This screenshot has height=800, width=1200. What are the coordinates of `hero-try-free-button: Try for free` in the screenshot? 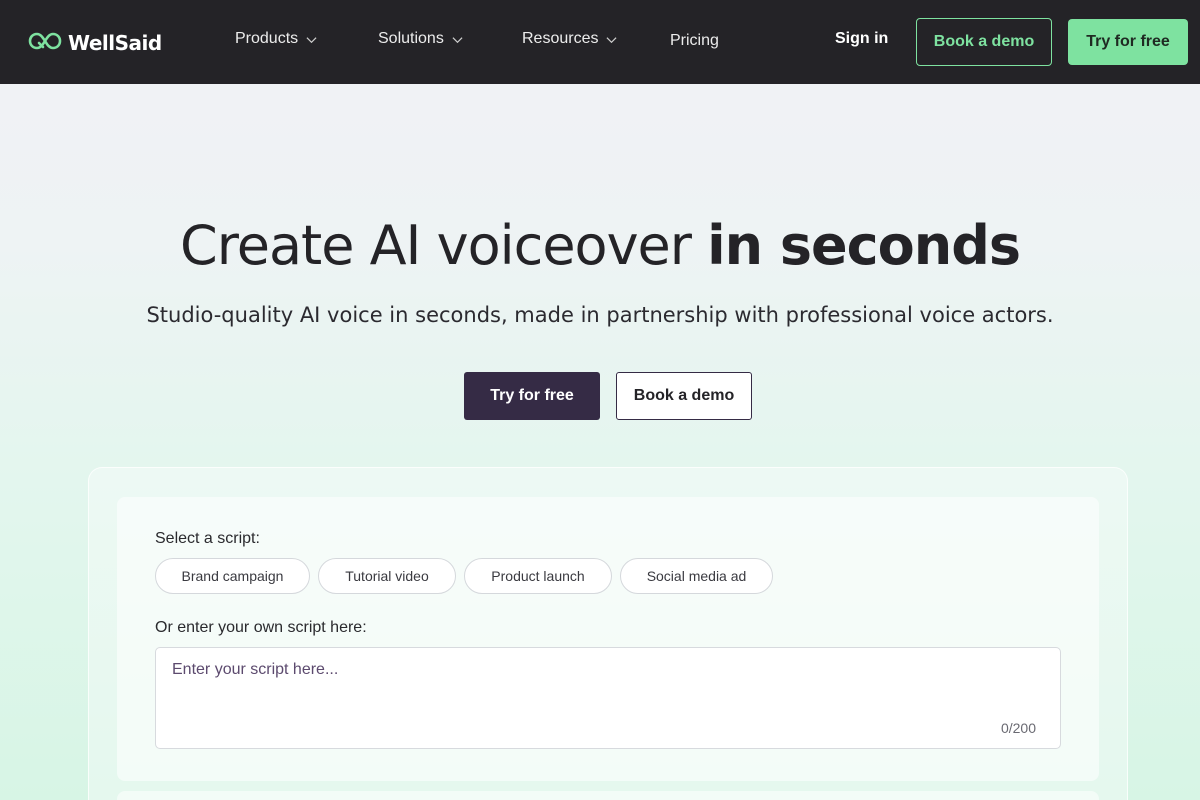 It's located at (532, 396).